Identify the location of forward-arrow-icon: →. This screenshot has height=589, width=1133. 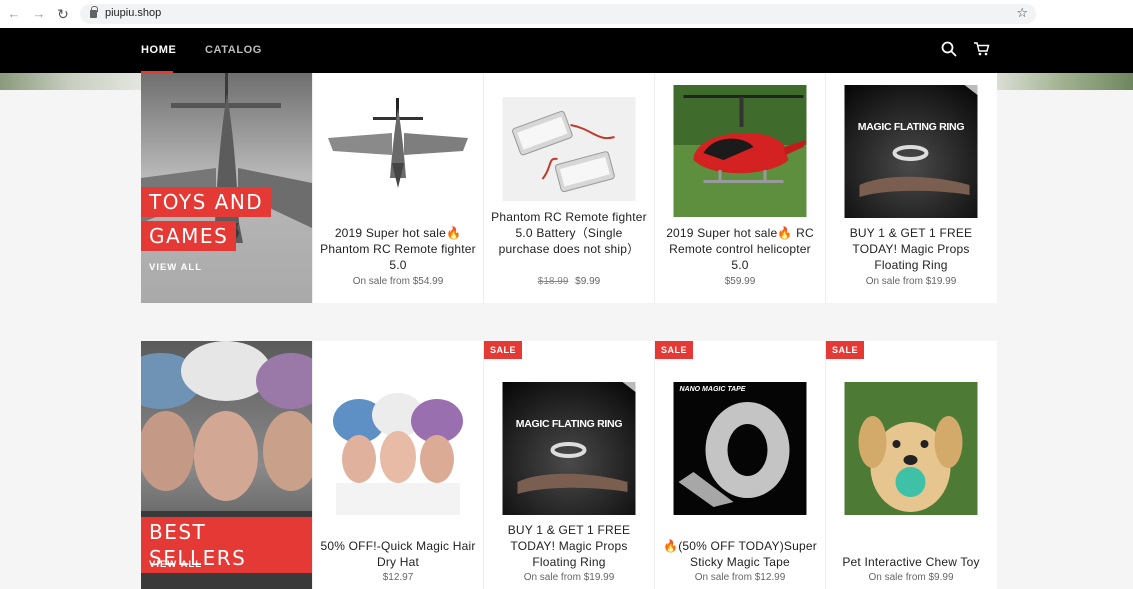
(39, 14).